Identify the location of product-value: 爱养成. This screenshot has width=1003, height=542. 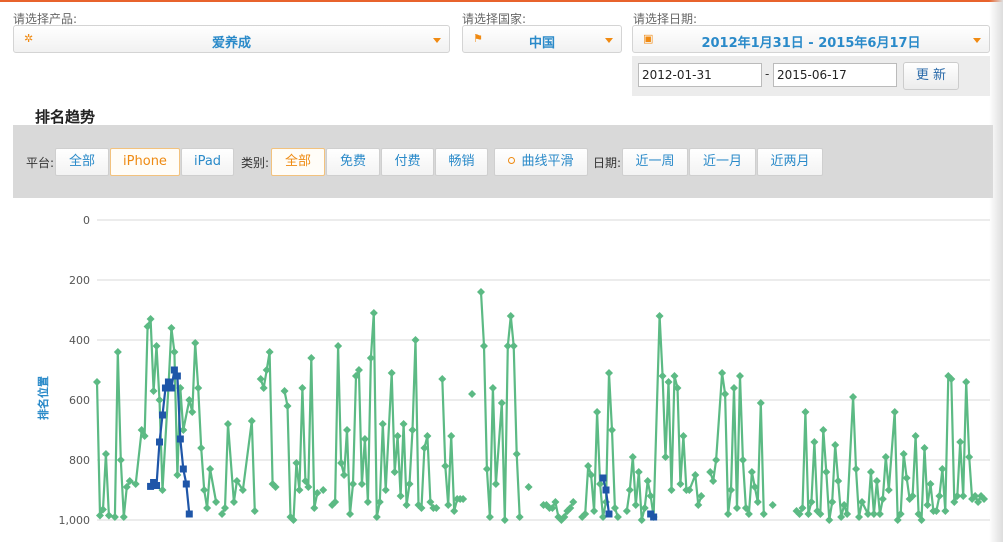
(231, 43).